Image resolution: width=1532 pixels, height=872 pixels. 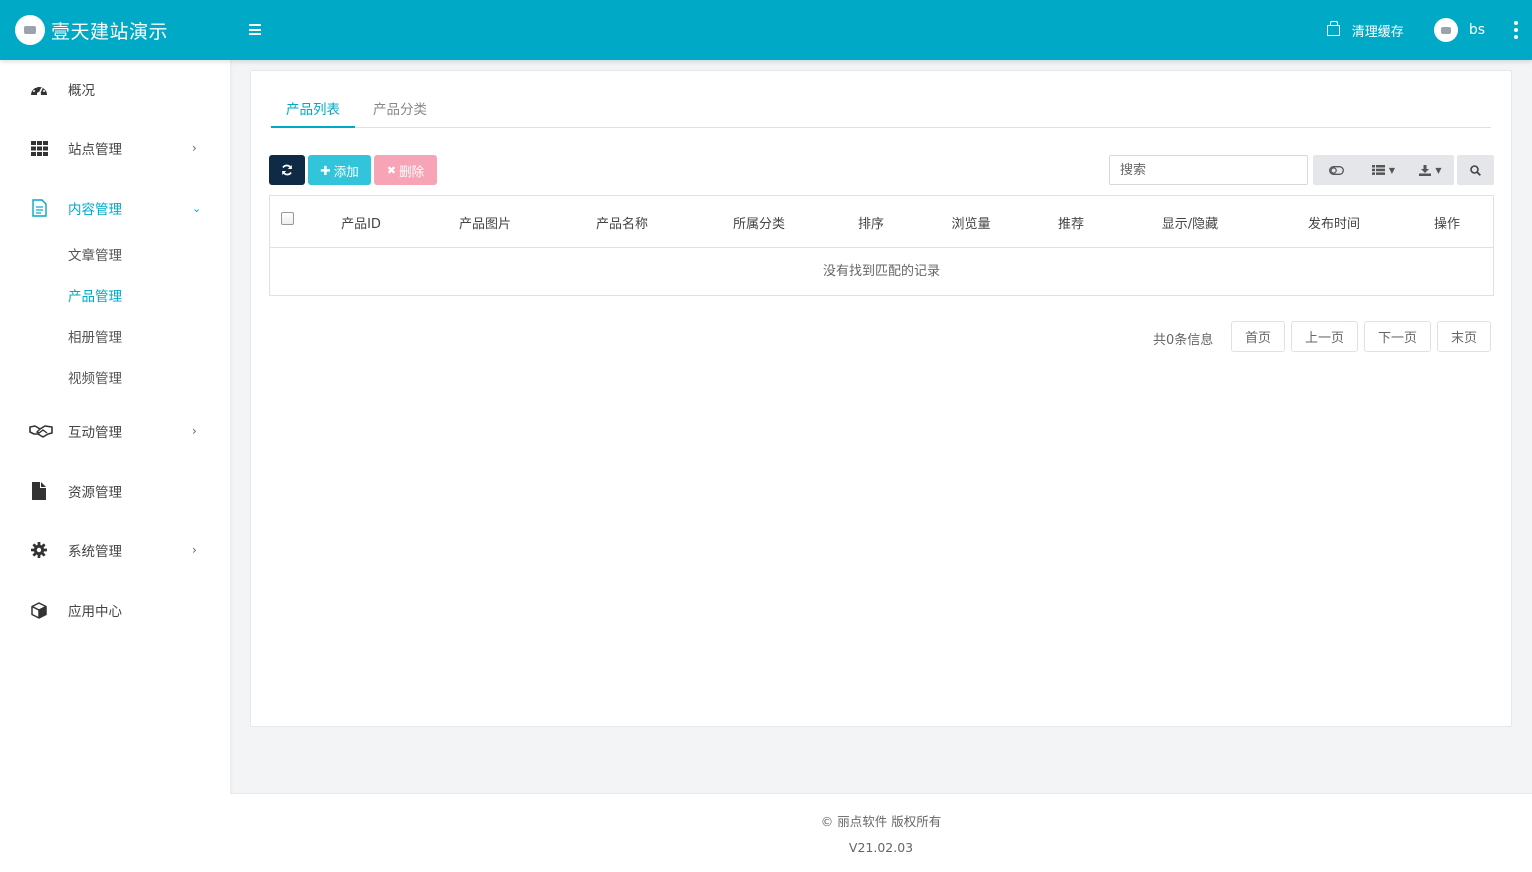 What do you see at coordinates (325, 170) in the screenshot?
I see `plus-icon: ✚` at bounding box center [325, 170].